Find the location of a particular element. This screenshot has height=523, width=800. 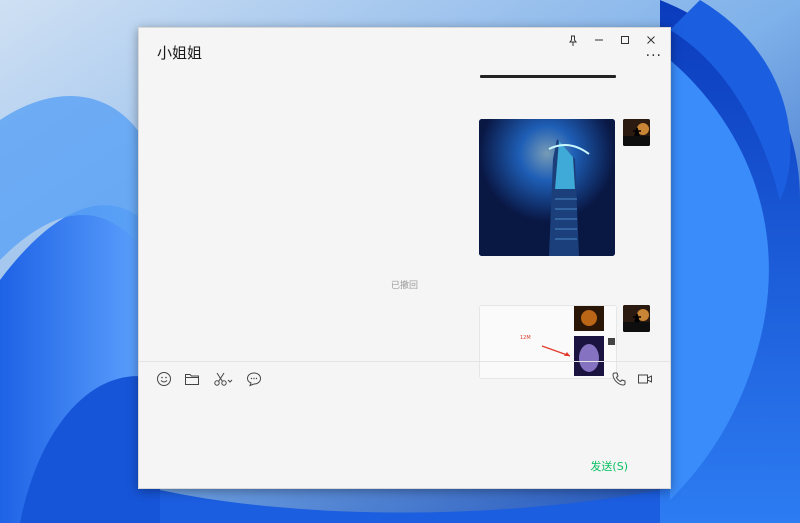

folder-icon is located at coordinates (192, 379).